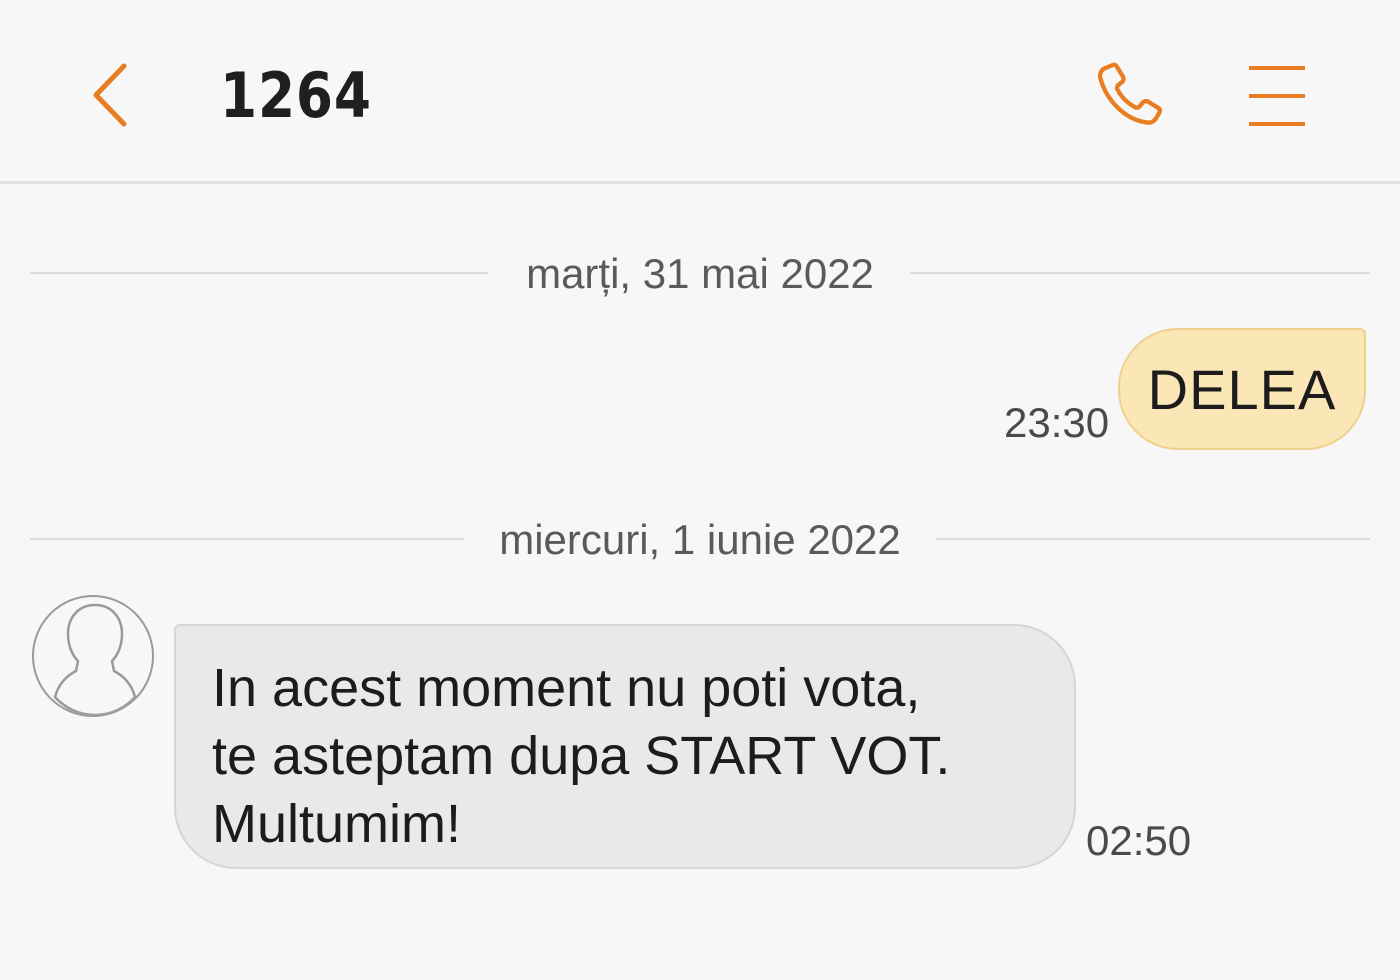 Image resolution: width=1400 pixels, height=980 pixels. I want to click on date-separator: marți, 31 mai 2022, so click(700, 274).